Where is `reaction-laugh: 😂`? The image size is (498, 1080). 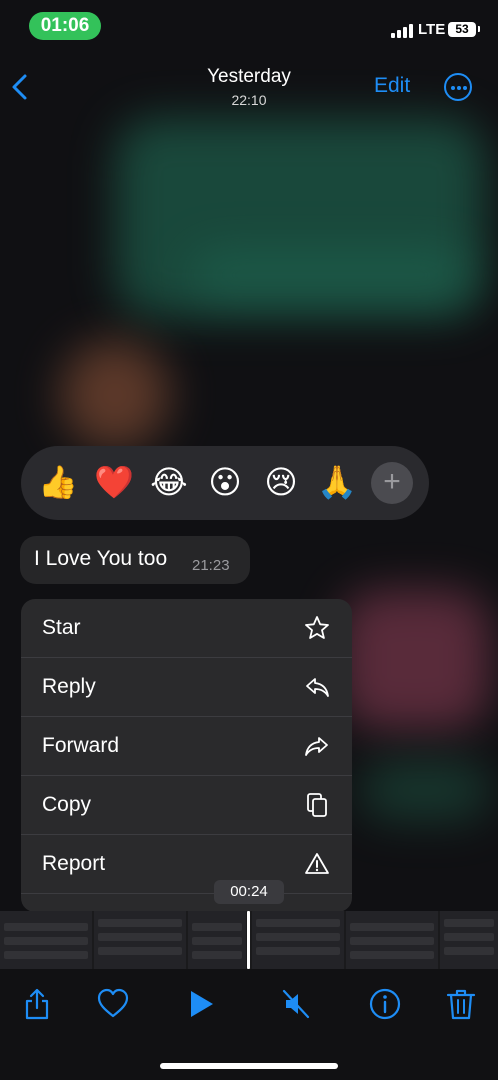
reaction-laugh: 😂 is located at coordinates (169, 482).